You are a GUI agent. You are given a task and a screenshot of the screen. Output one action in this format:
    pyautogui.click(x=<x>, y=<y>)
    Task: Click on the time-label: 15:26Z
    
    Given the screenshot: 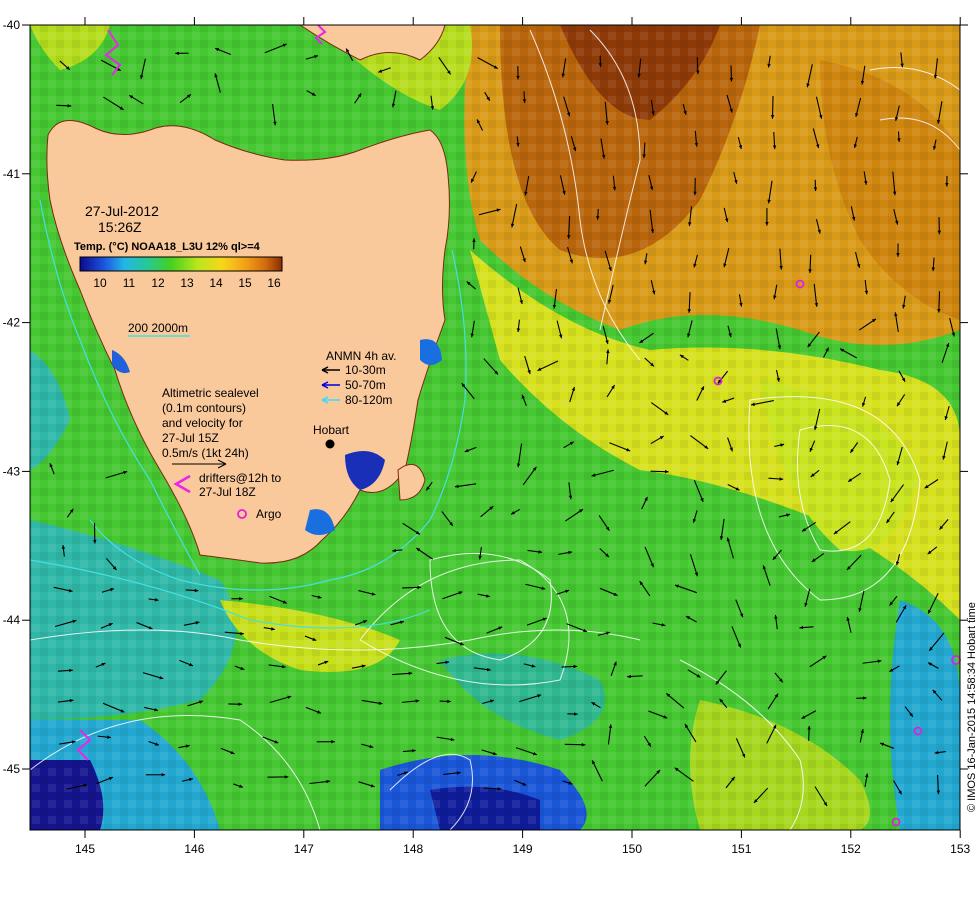 What is the action you would take?
    pyautogui.click(x=120, y=227)
    